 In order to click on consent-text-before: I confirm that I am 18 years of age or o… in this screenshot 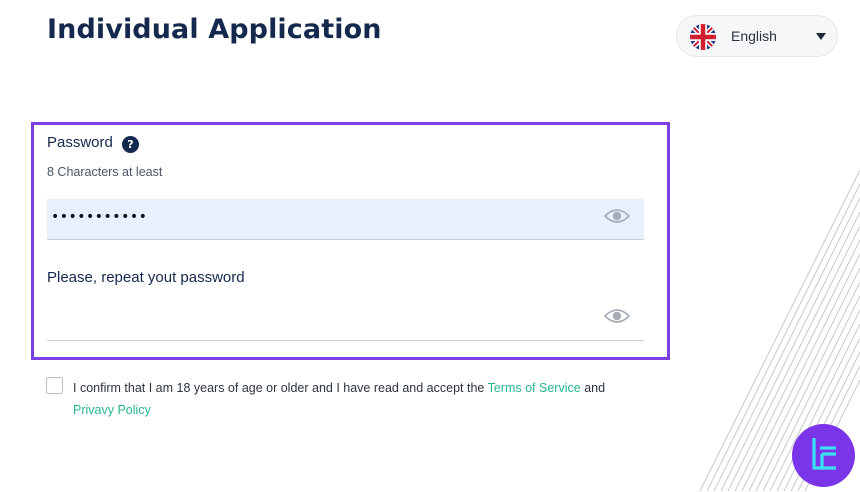, I will do `click(279, 388)`.